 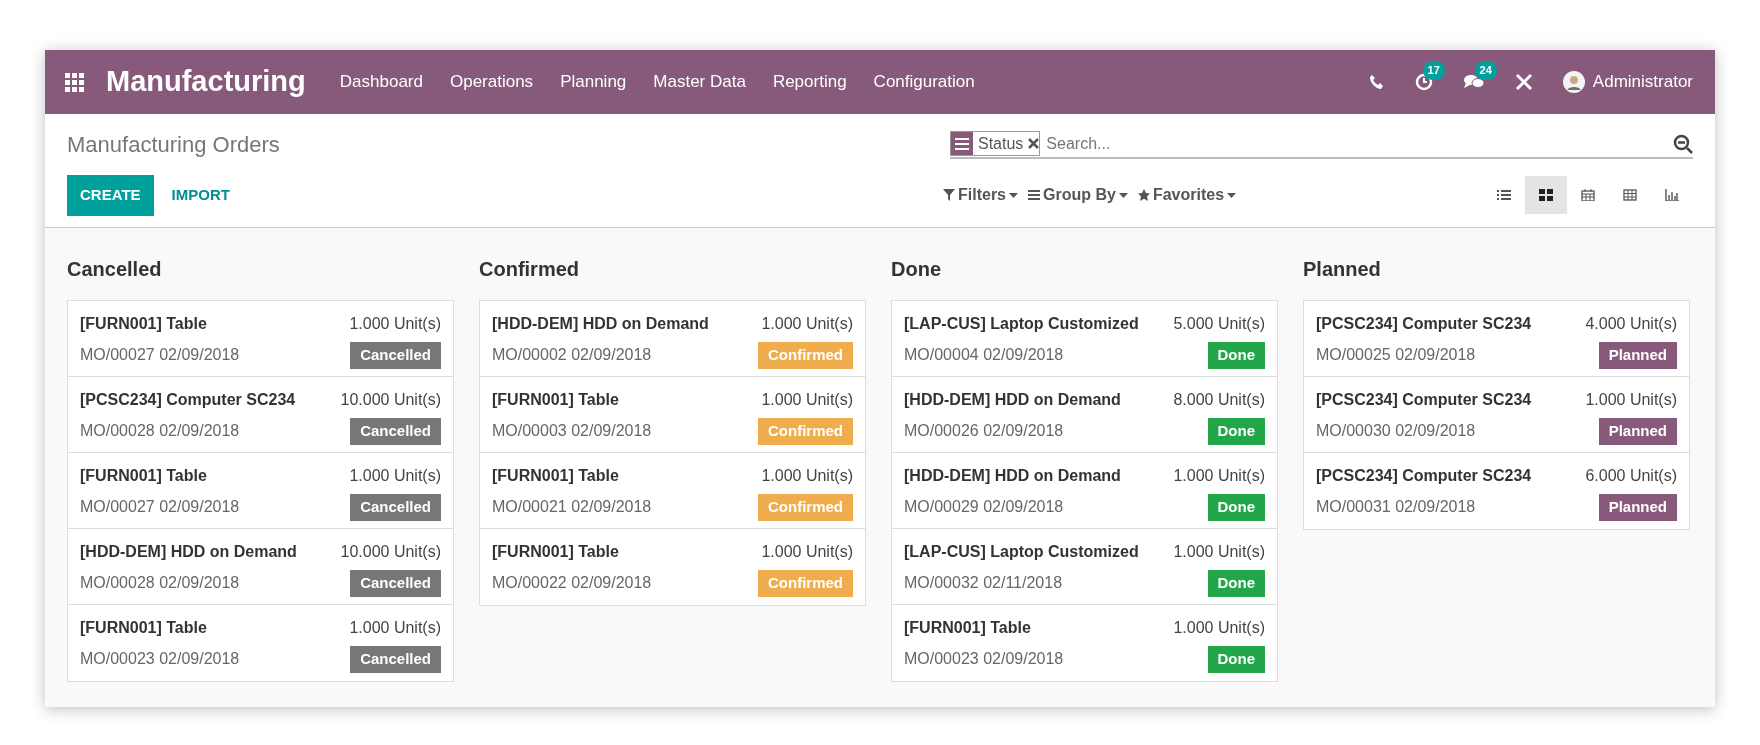 I want to click on apps-grid-icon, so click(x=74, y=82).